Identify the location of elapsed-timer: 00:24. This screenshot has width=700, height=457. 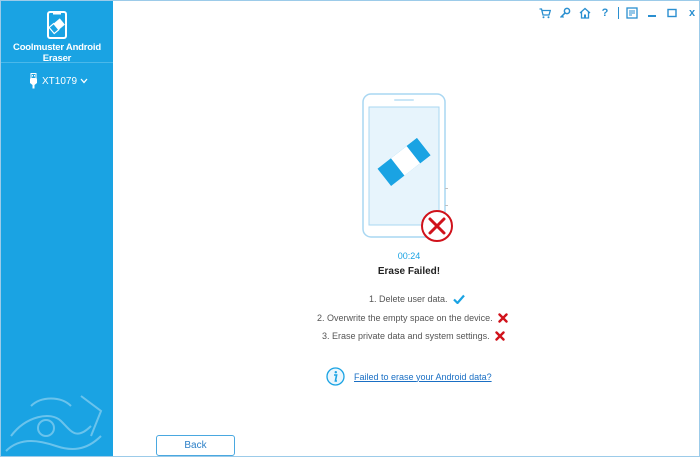
(409, 256).